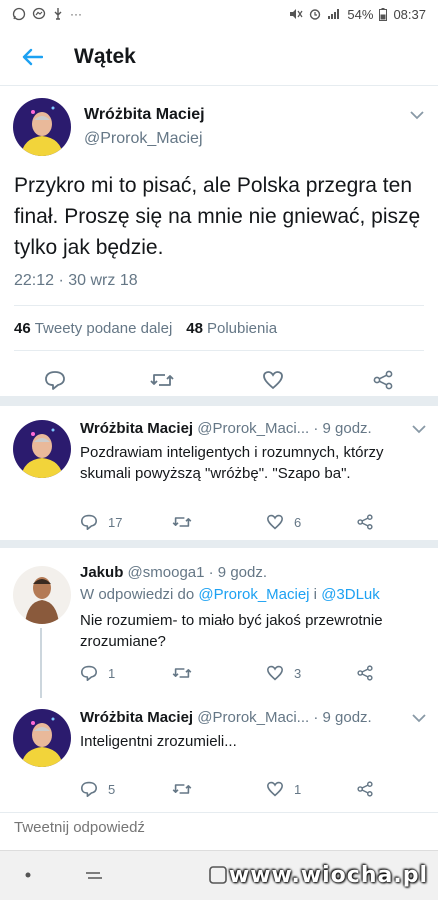 This screenshot has width=438, height=900. Describe the element at coordinates (315, 14) in the screenshot. I see `alarm-icon` at that location.